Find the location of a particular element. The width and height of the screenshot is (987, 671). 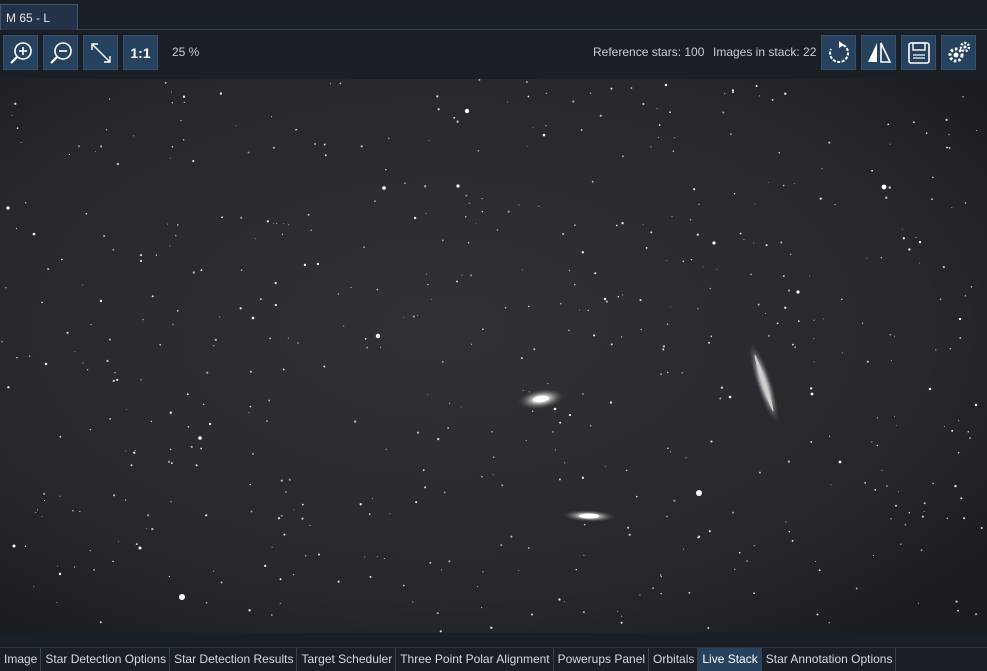

fit-to-window-button is located at coordinates (100, 52).